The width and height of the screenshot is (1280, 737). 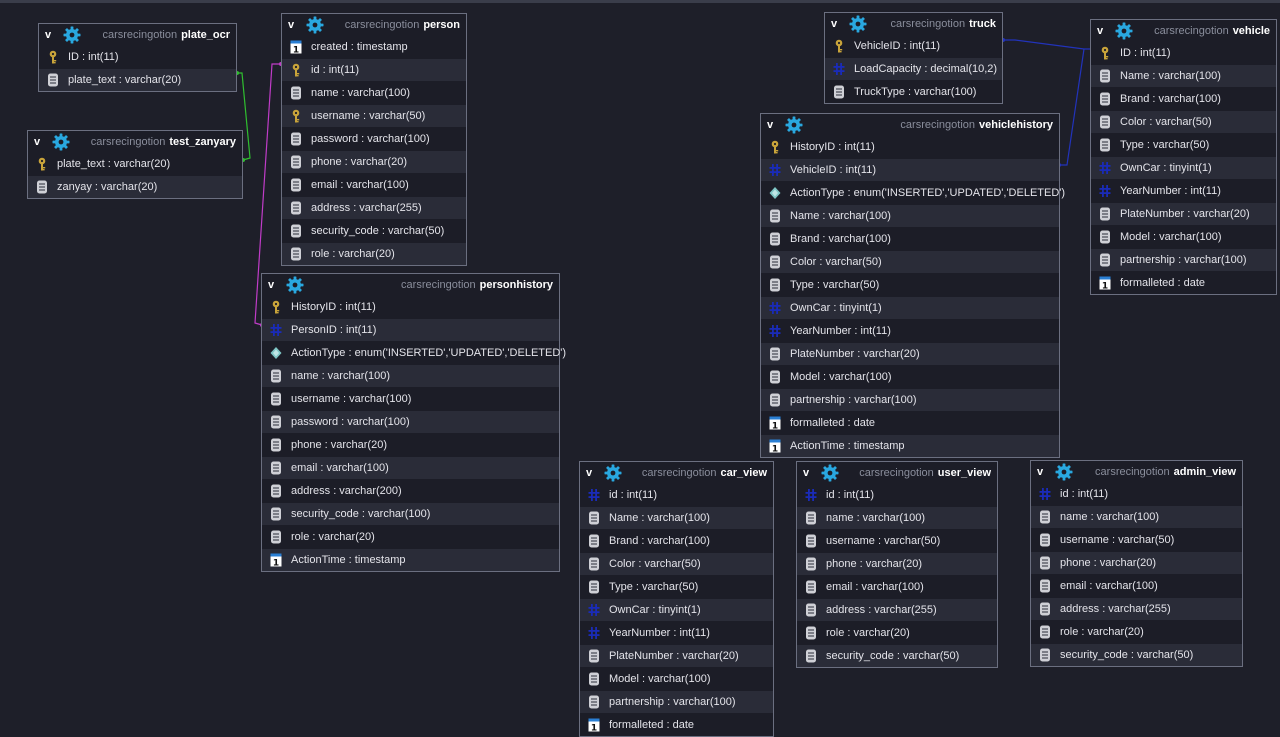 I want to click on column-row: zanyay : varchar(20), so click(x=135, y=186).